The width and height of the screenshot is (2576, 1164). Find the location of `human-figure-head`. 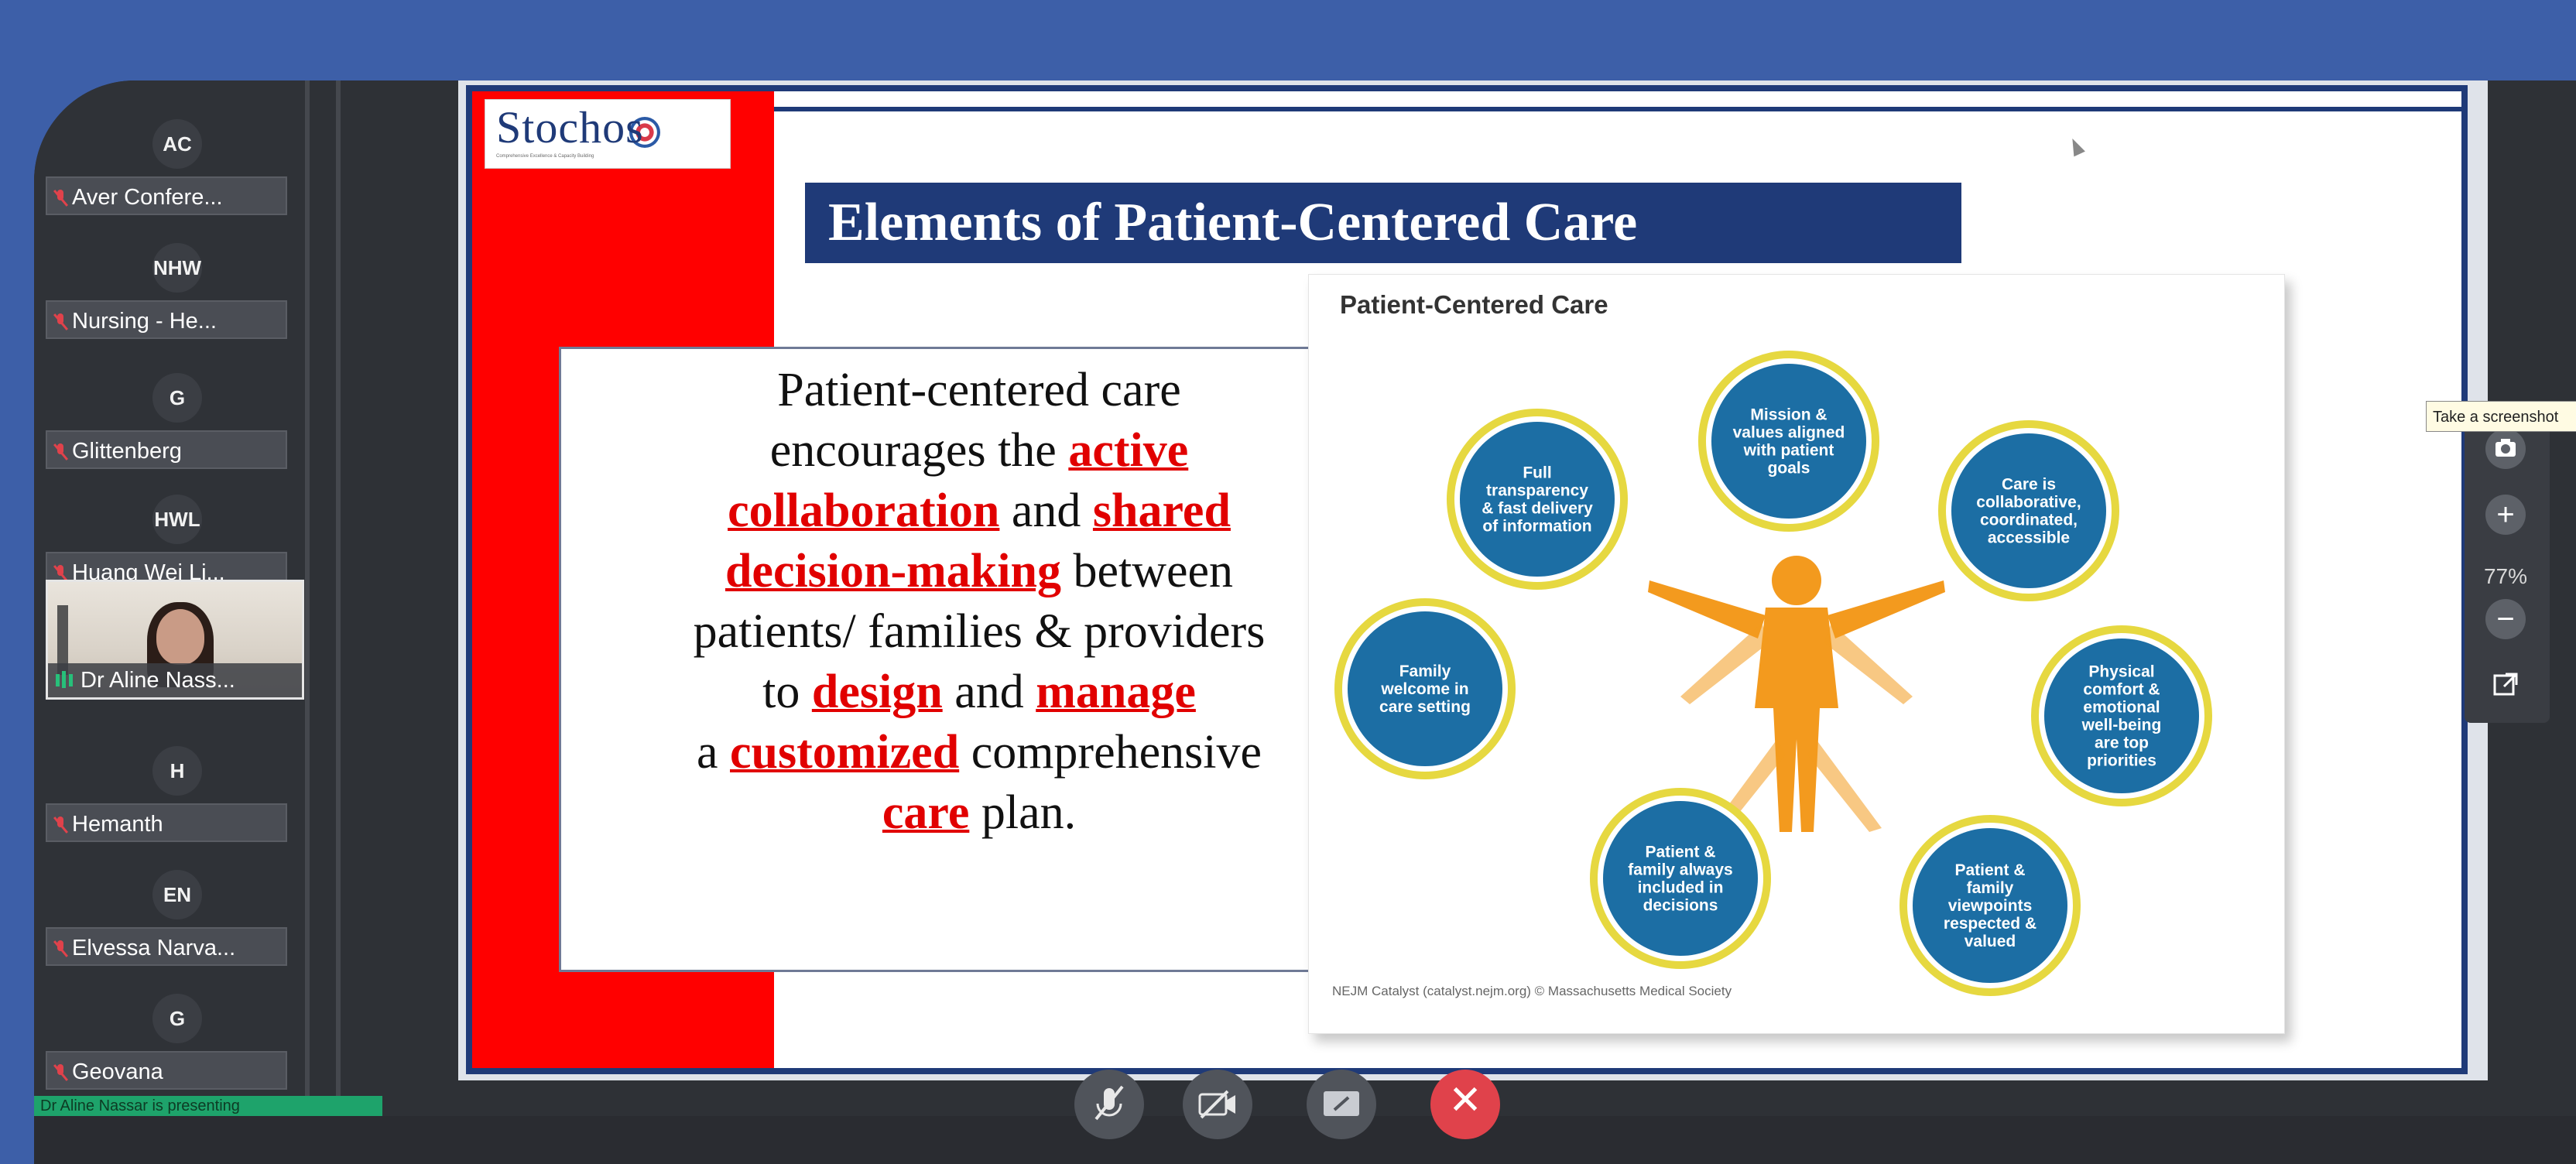

human-figure-head is located at coordinates (1797, 580).